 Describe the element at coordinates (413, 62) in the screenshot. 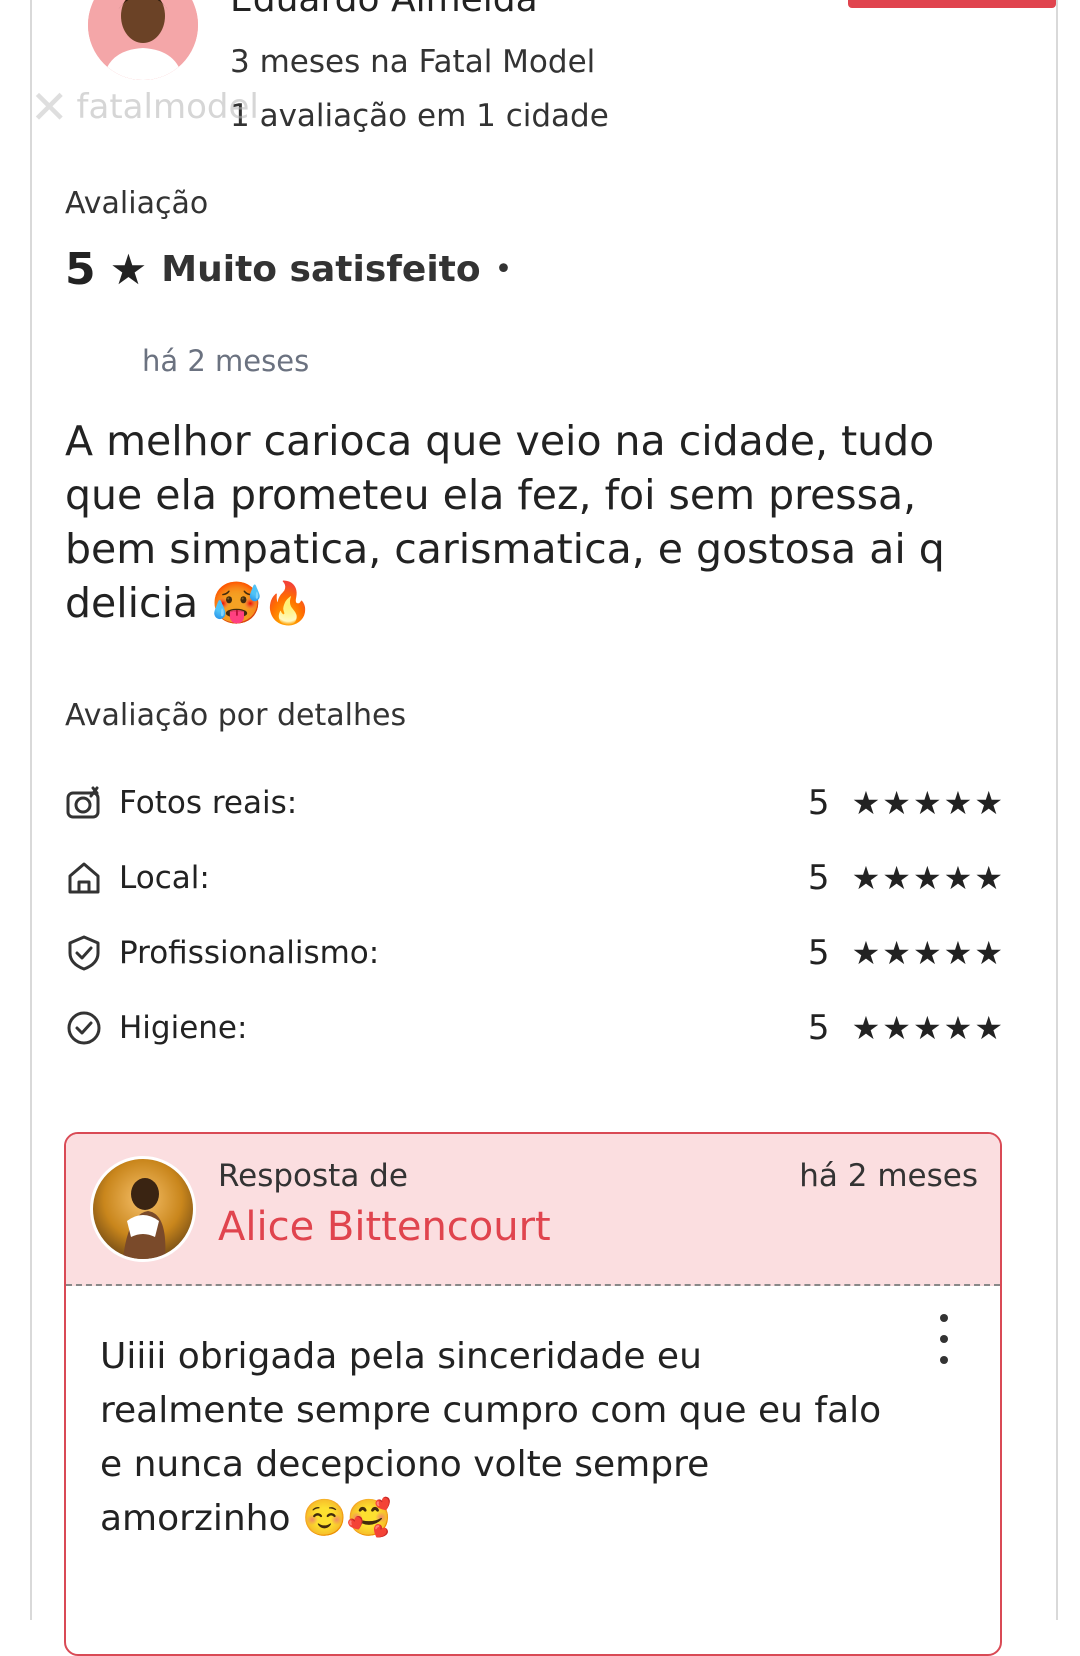

I see `reviewer-tenure: 3 meses na Fatal Model` at that location.